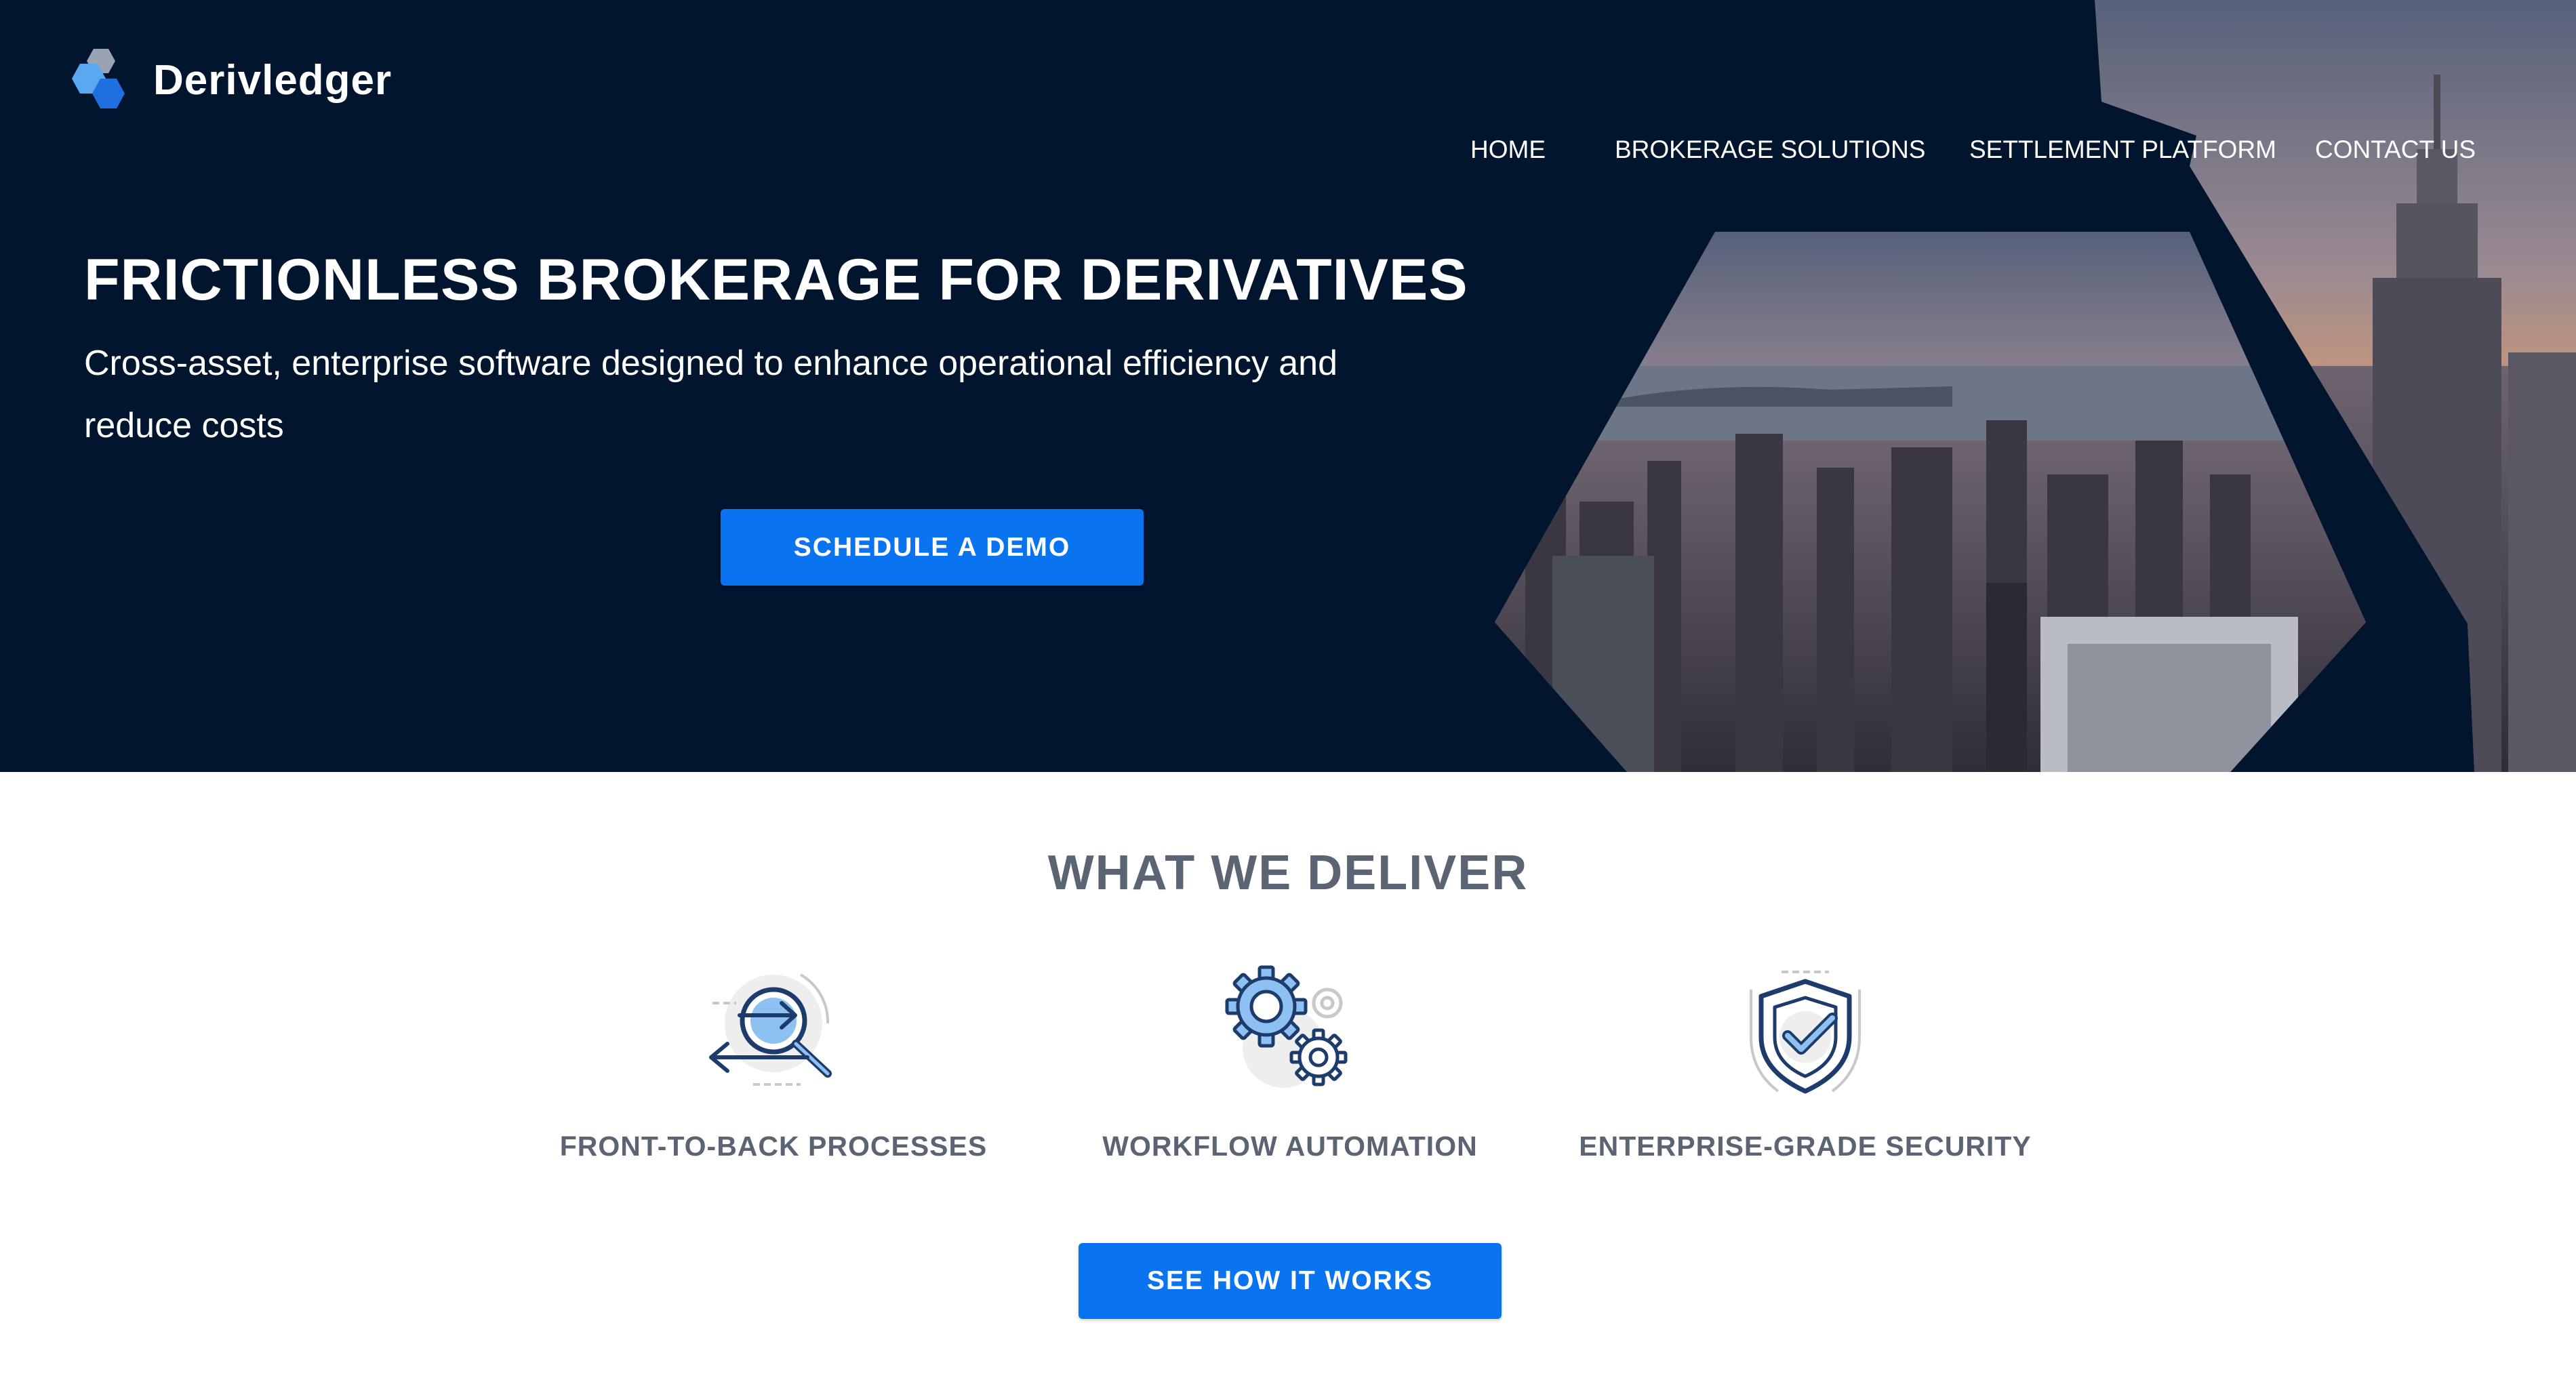  Describe the element at coordinates (1508, 150) in the screenshot. I see `nav-home: HOME` at that location.